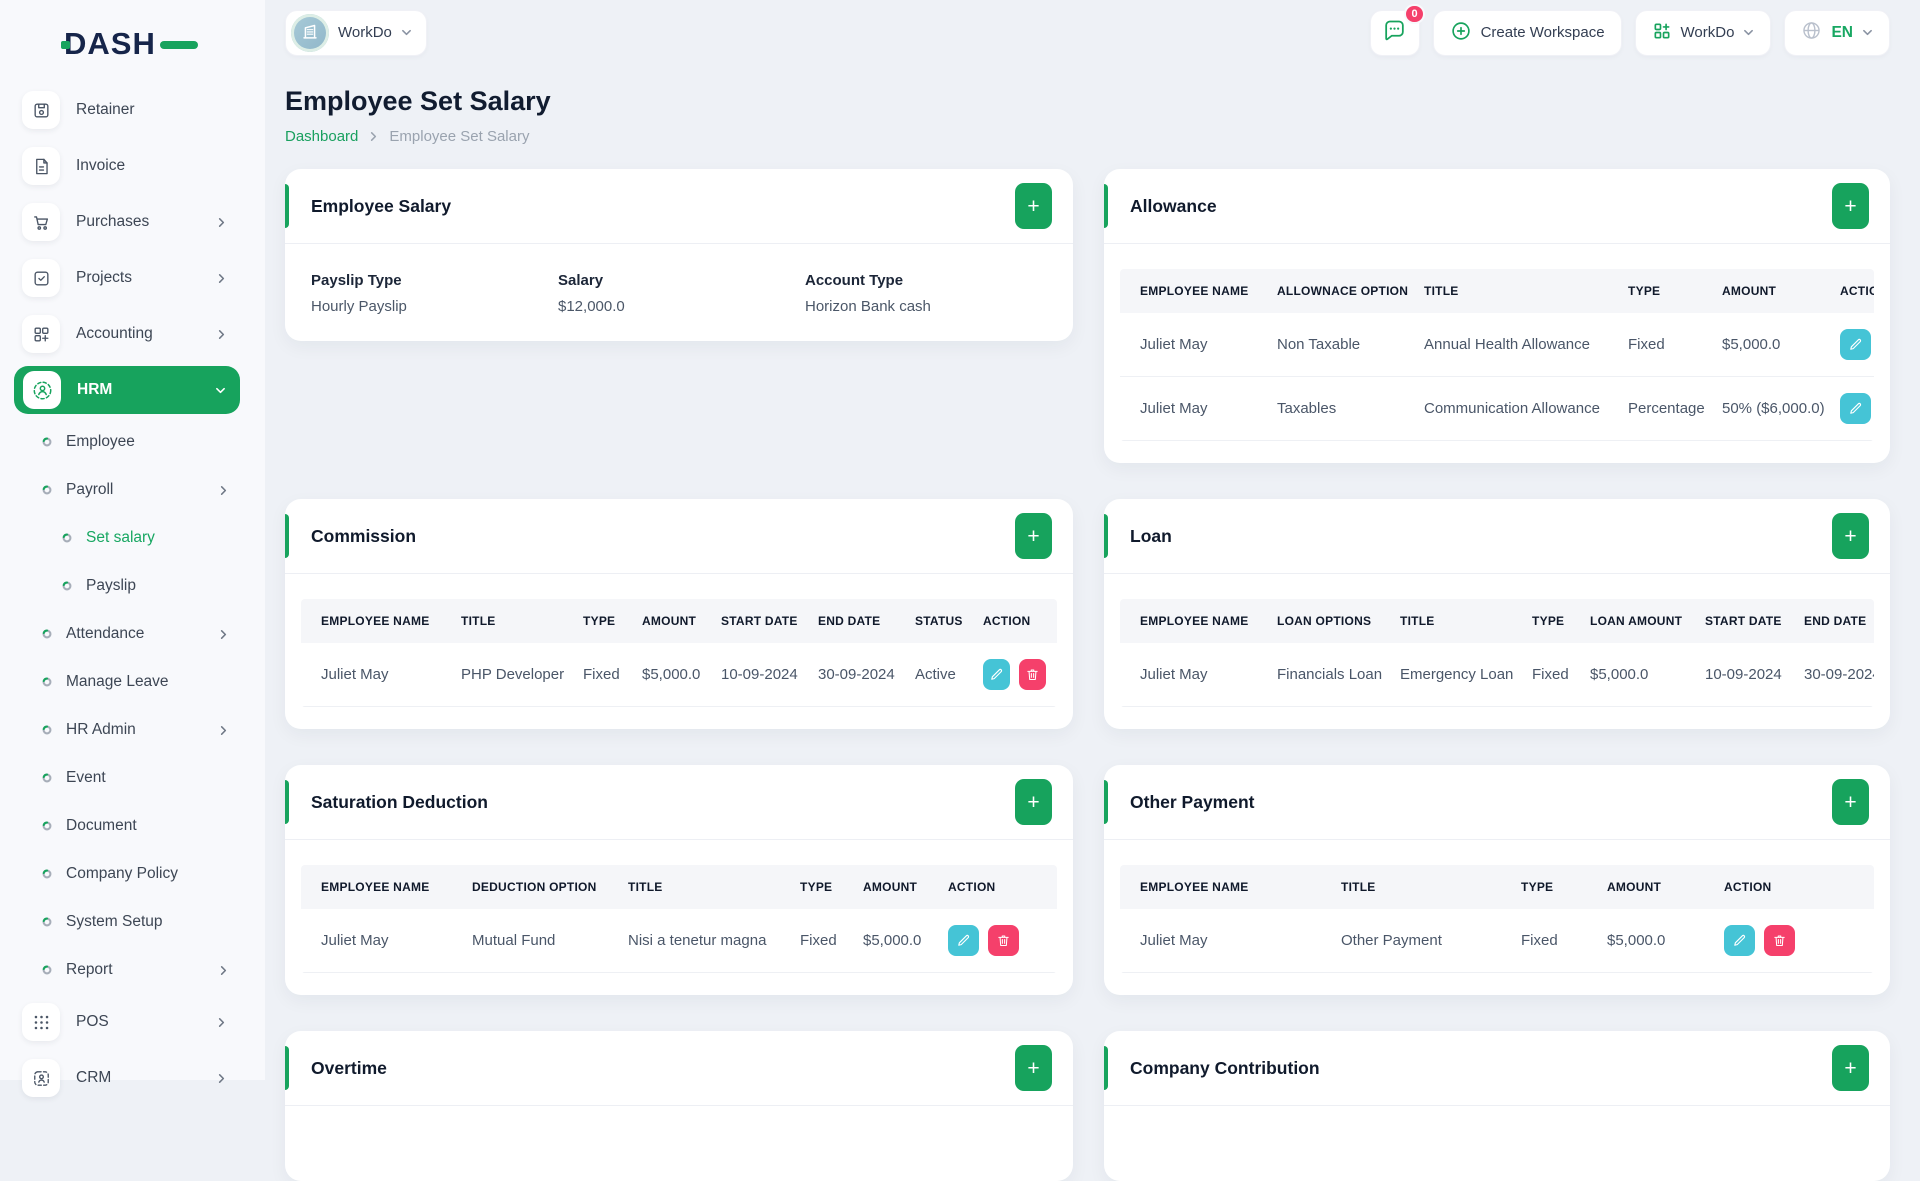  Describe the element at coordinates (356, 280) in the screenshot. I see `field-label: Payslip Type` at that location.